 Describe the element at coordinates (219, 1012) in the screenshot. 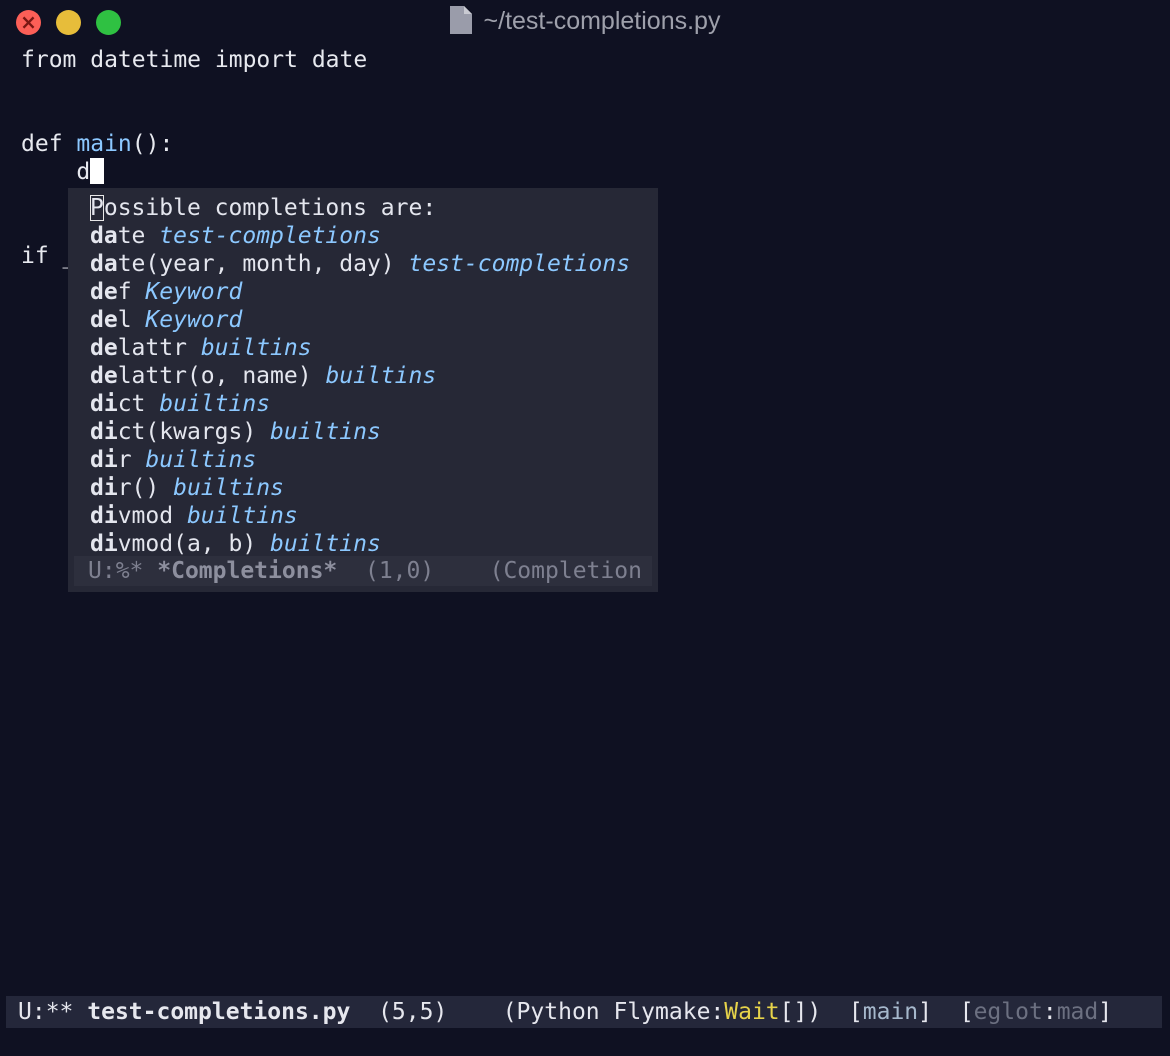

I see `buffer-name: test-completions.py` at that location.